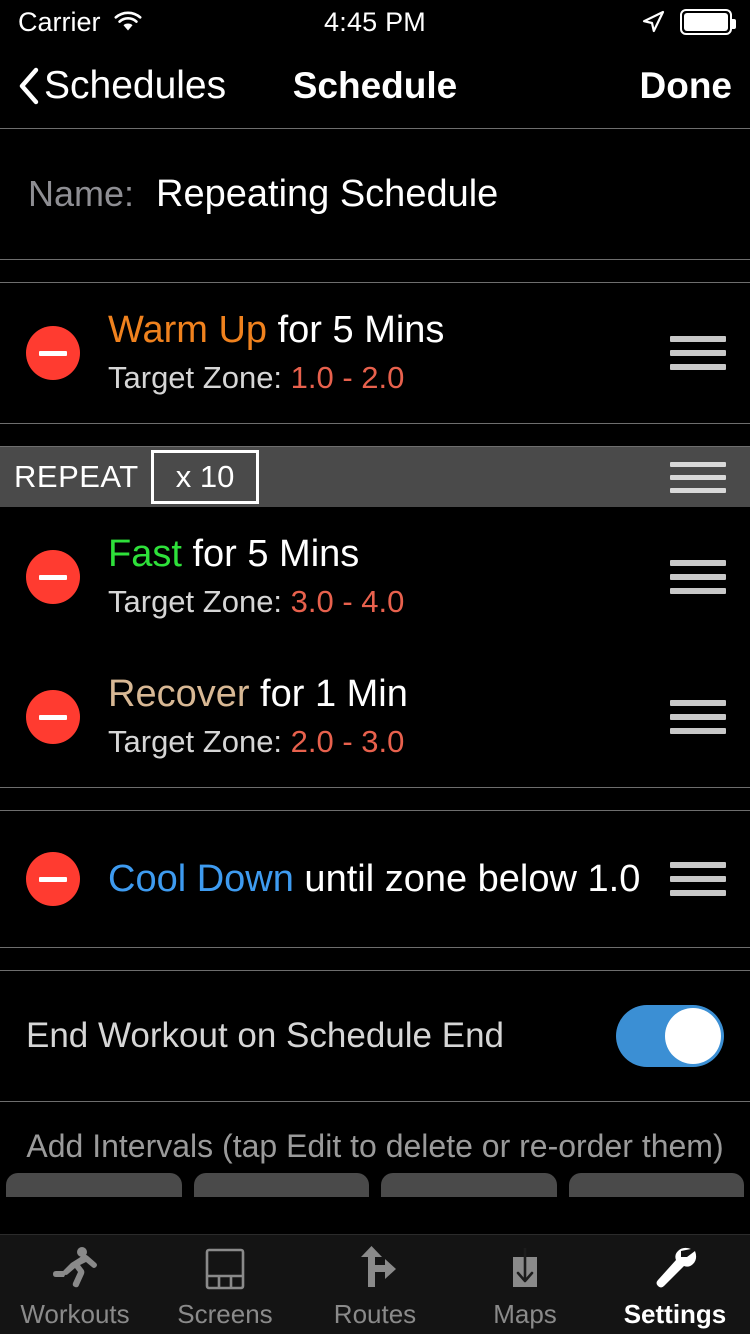 This screenshot has width=750, height=1334. I want to click on download-box-icon, so click(525, 1269).